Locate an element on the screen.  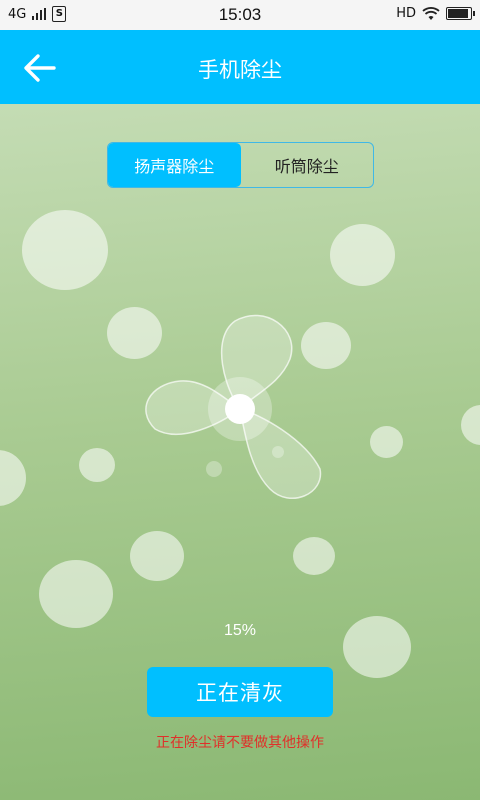
wifi-icon is located at coordinates (431, 13).